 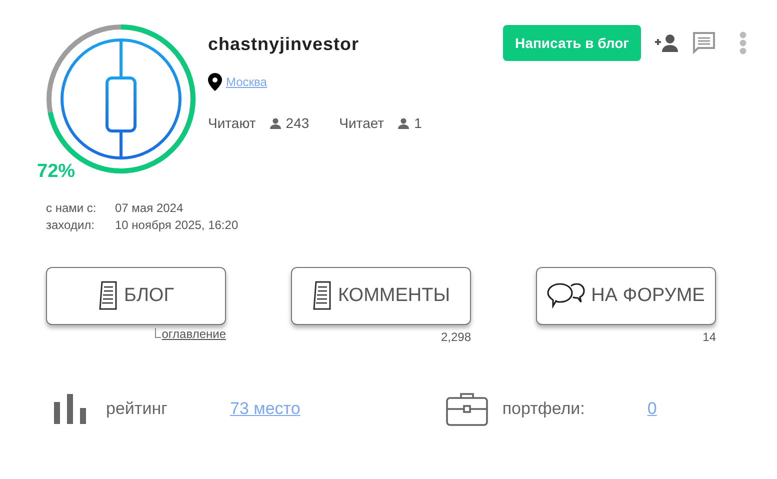 I want to click on date-label: заходил:, so click(x=71, y=225).